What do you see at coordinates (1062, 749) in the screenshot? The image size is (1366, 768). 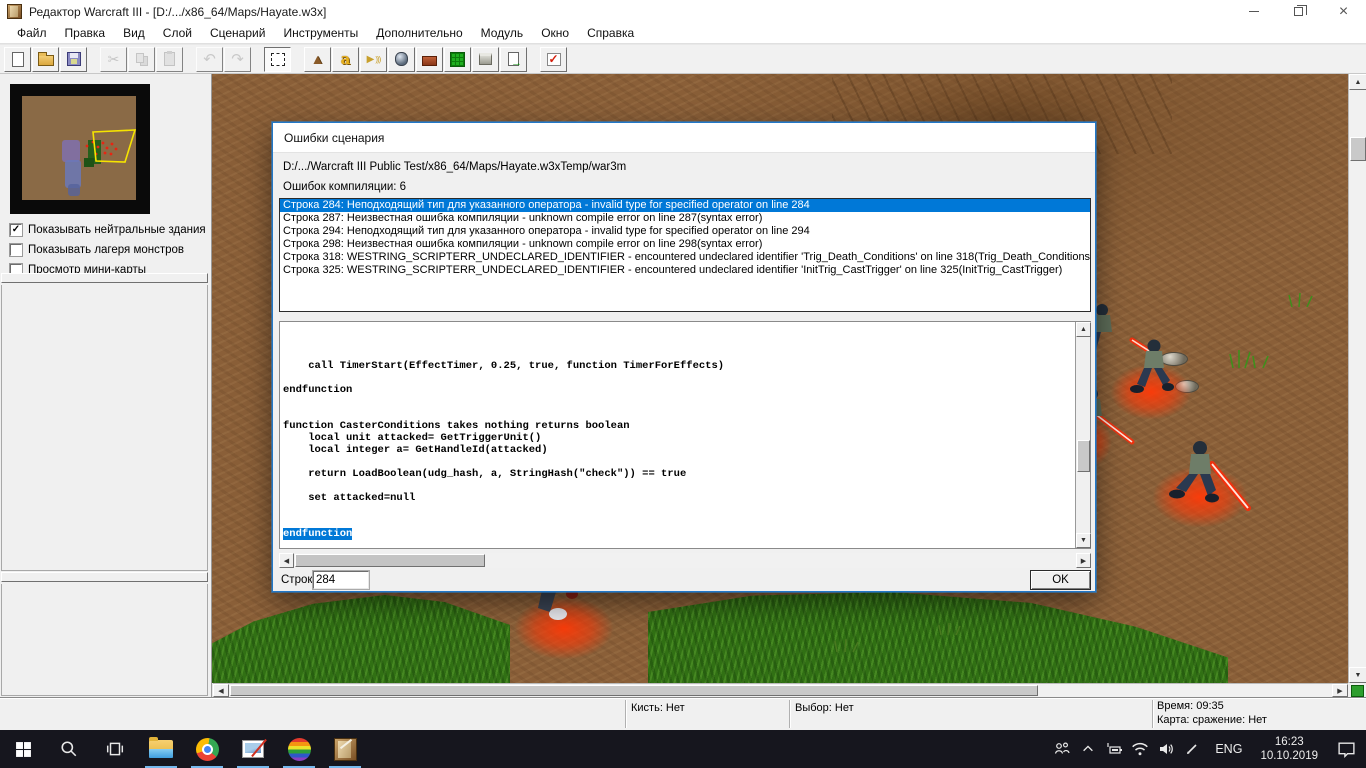 I see `people-tray-button` at bounding box center [1062, 749].